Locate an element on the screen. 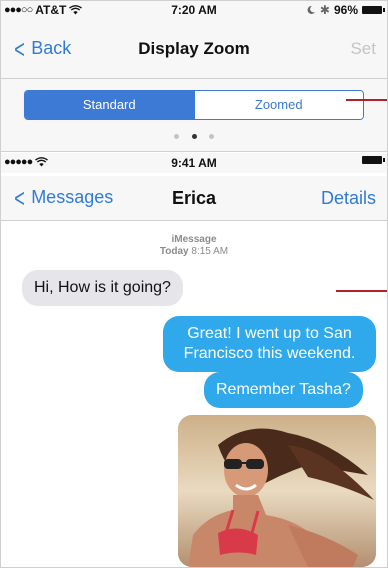 The width and height of the screenshot is (388, 568). time-label: 8:15 AM is located at coordinates (210, 251).